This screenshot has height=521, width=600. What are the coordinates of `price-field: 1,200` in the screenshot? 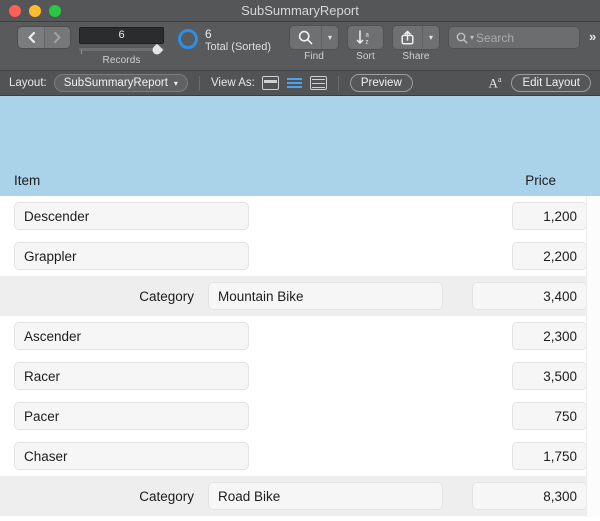 It's located at (549, 216).